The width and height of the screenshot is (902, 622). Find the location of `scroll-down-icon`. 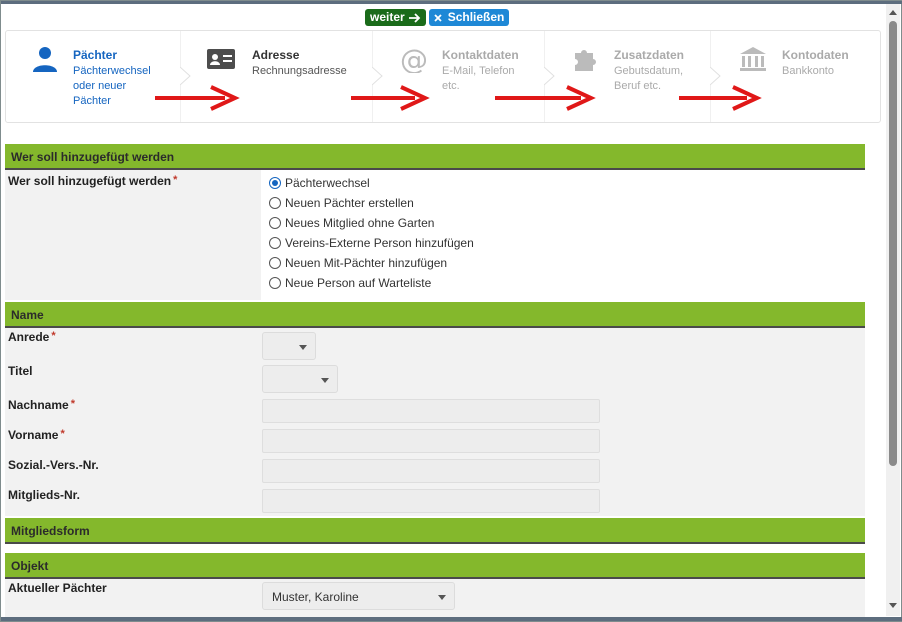

scroll-down-icon is located at coordinates (893, 605).